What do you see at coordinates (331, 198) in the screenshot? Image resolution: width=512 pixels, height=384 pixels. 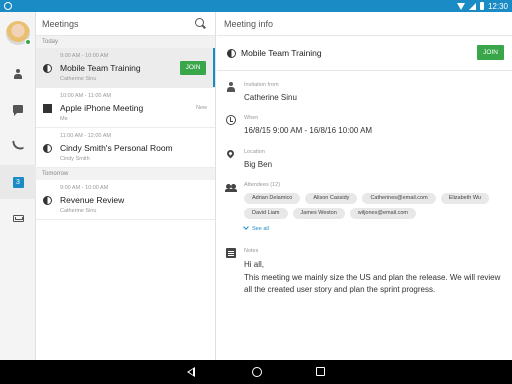 I see `attendee-chip: Alison Cassidy` at bounding box center [331, 198].